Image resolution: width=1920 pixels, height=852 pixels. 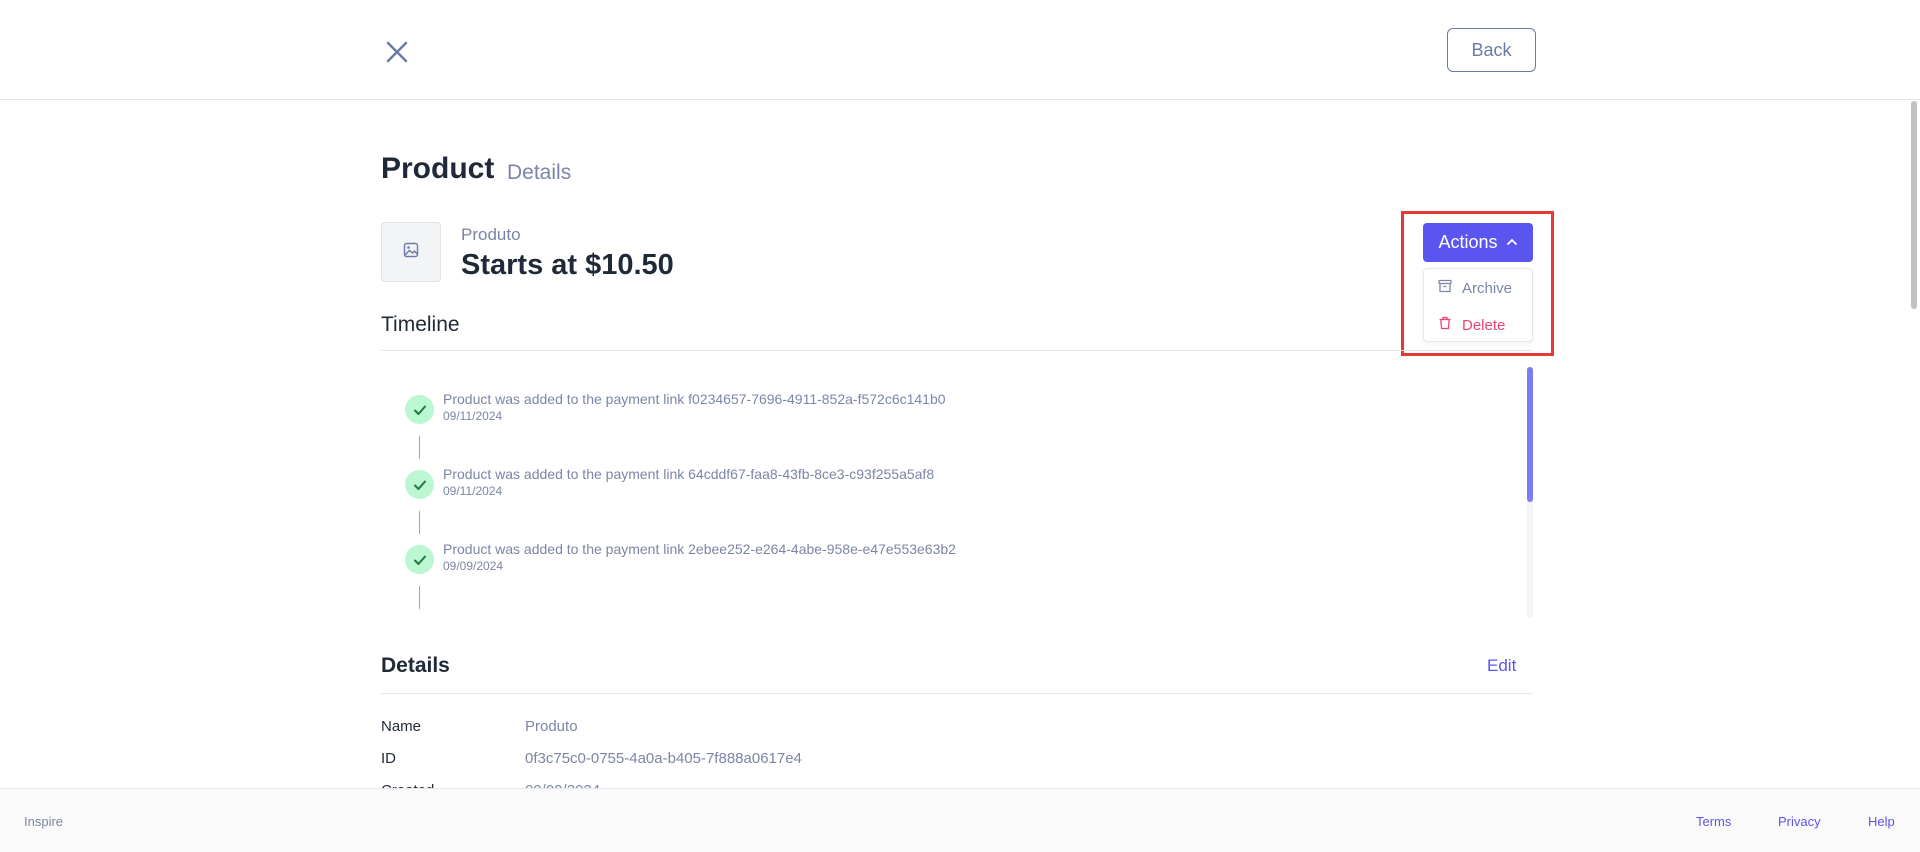 I want to click on page-title: Product, so click(x=438, y=168).